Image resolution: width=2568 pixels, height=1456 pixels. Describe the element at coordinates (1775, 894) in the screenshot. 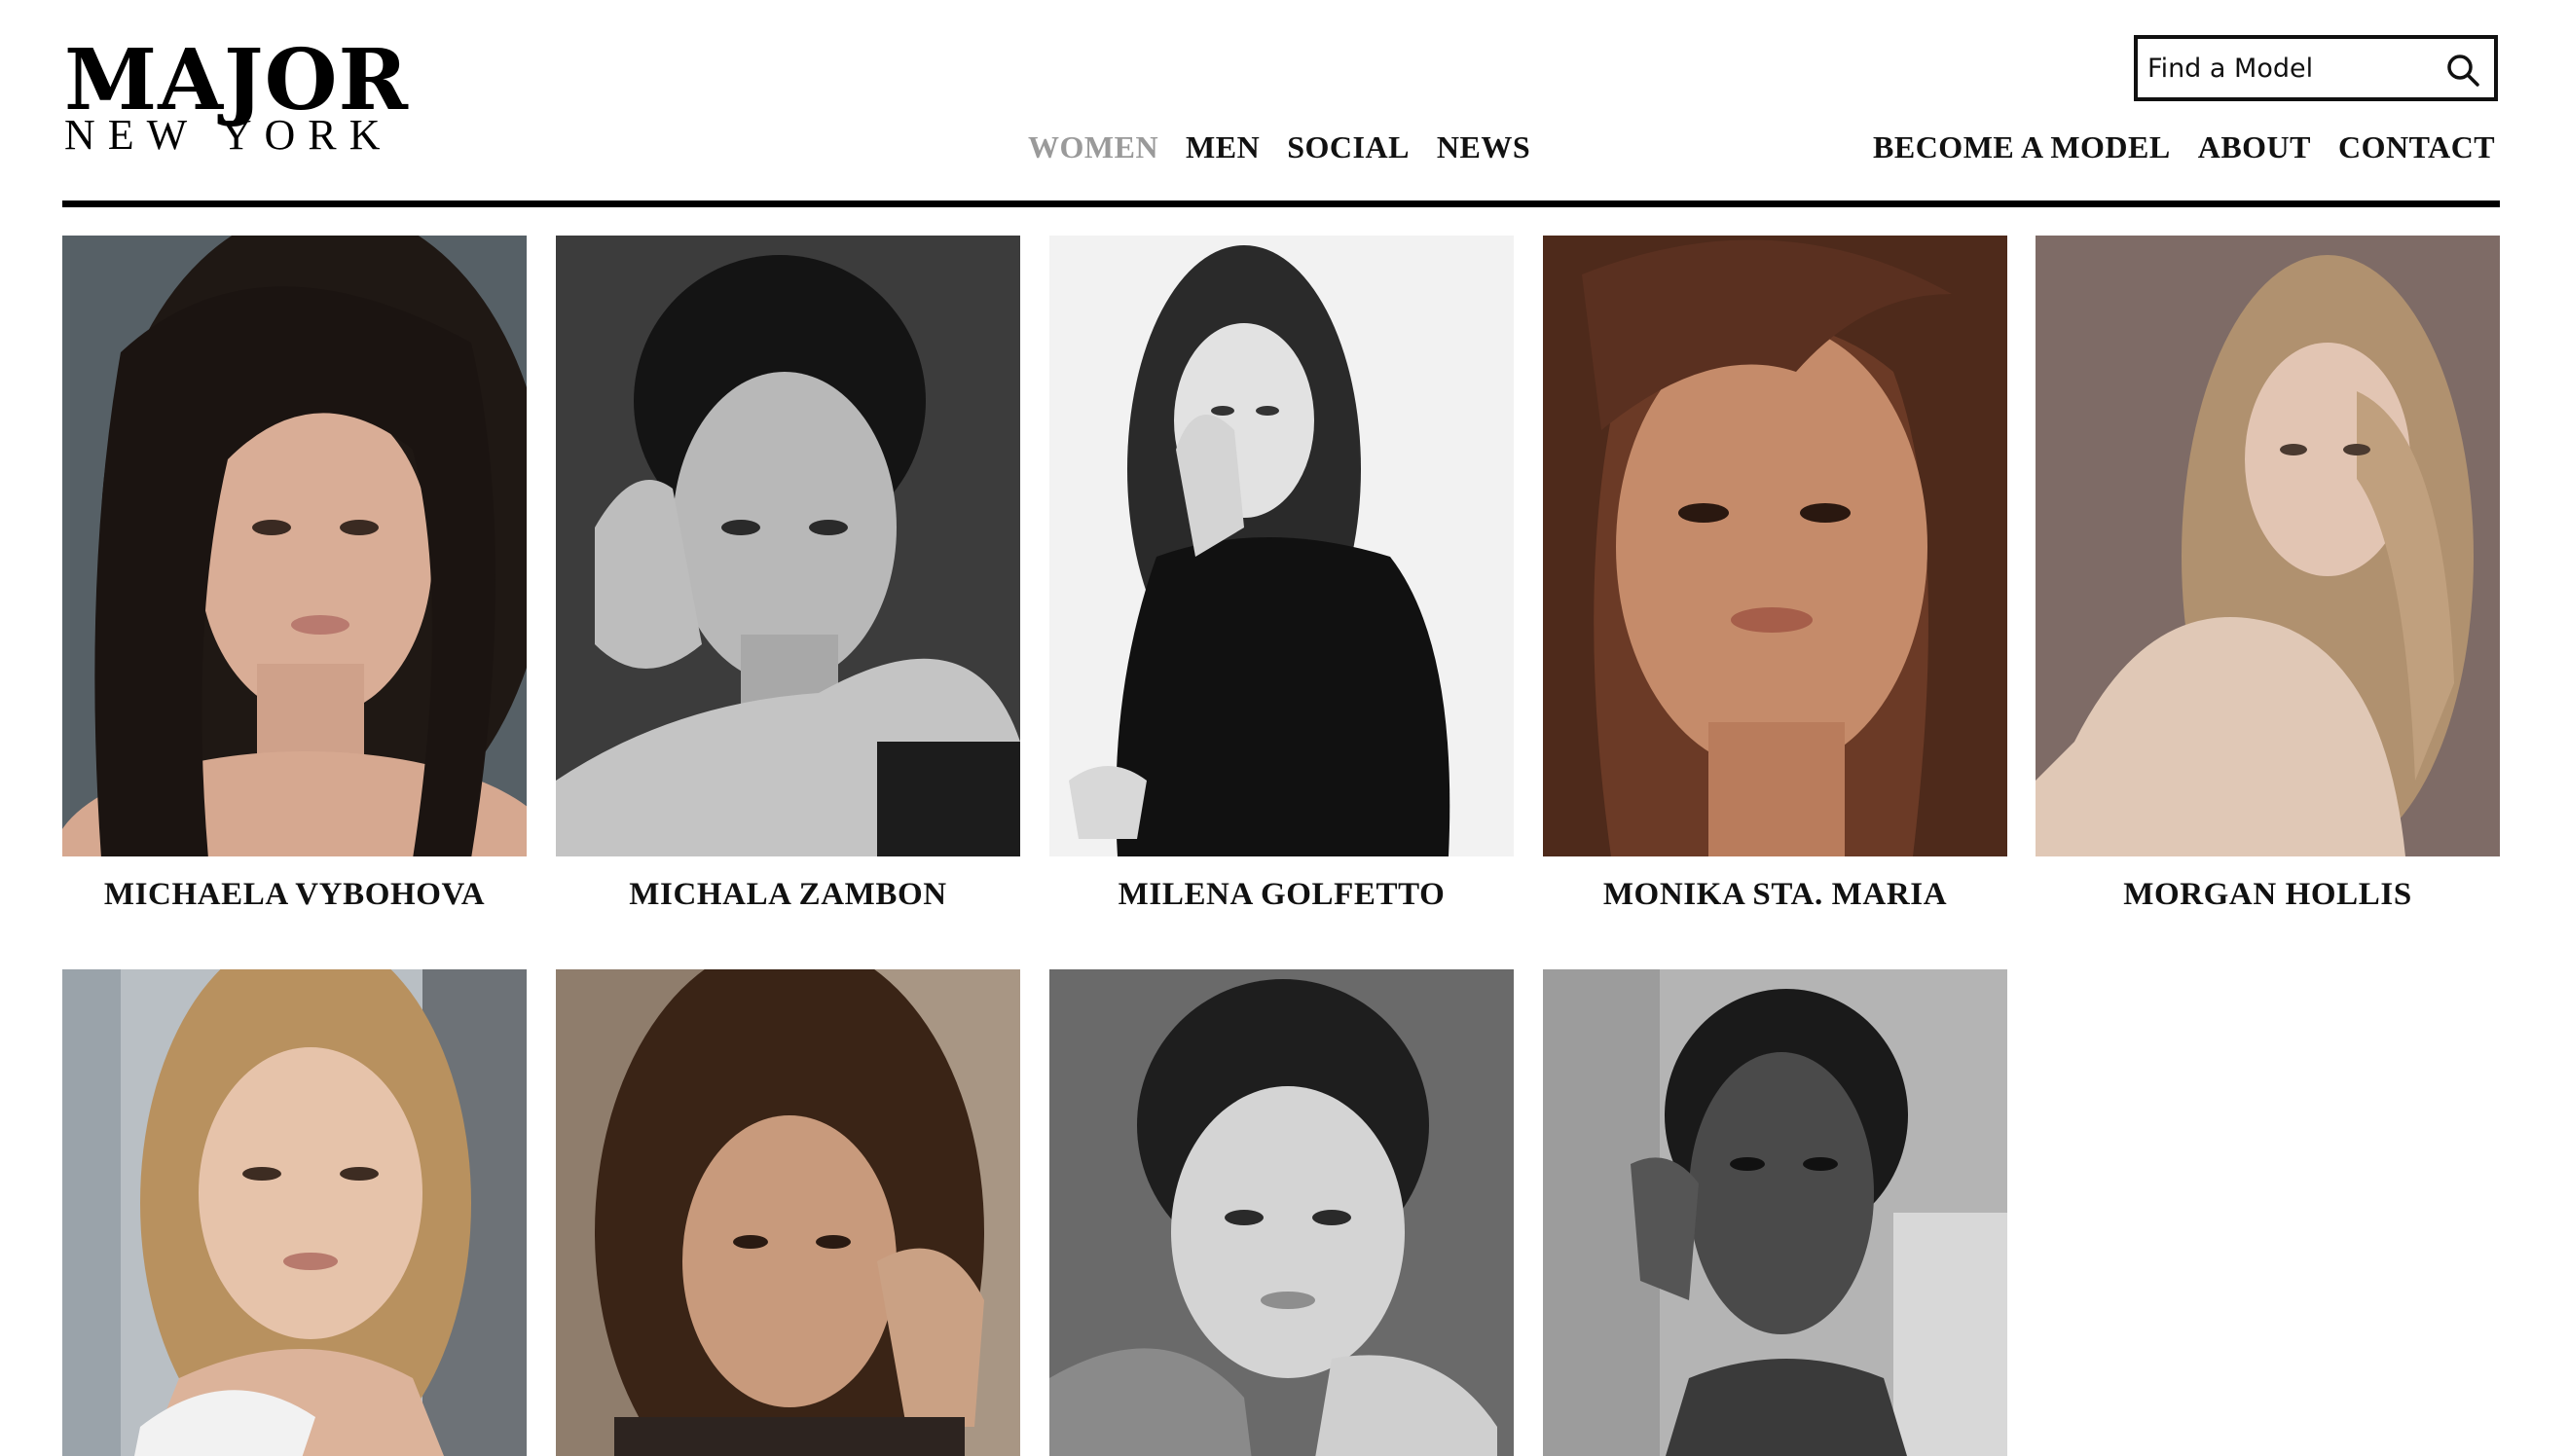

I see `model-name: MONIKA STA. MARIA` at that location.